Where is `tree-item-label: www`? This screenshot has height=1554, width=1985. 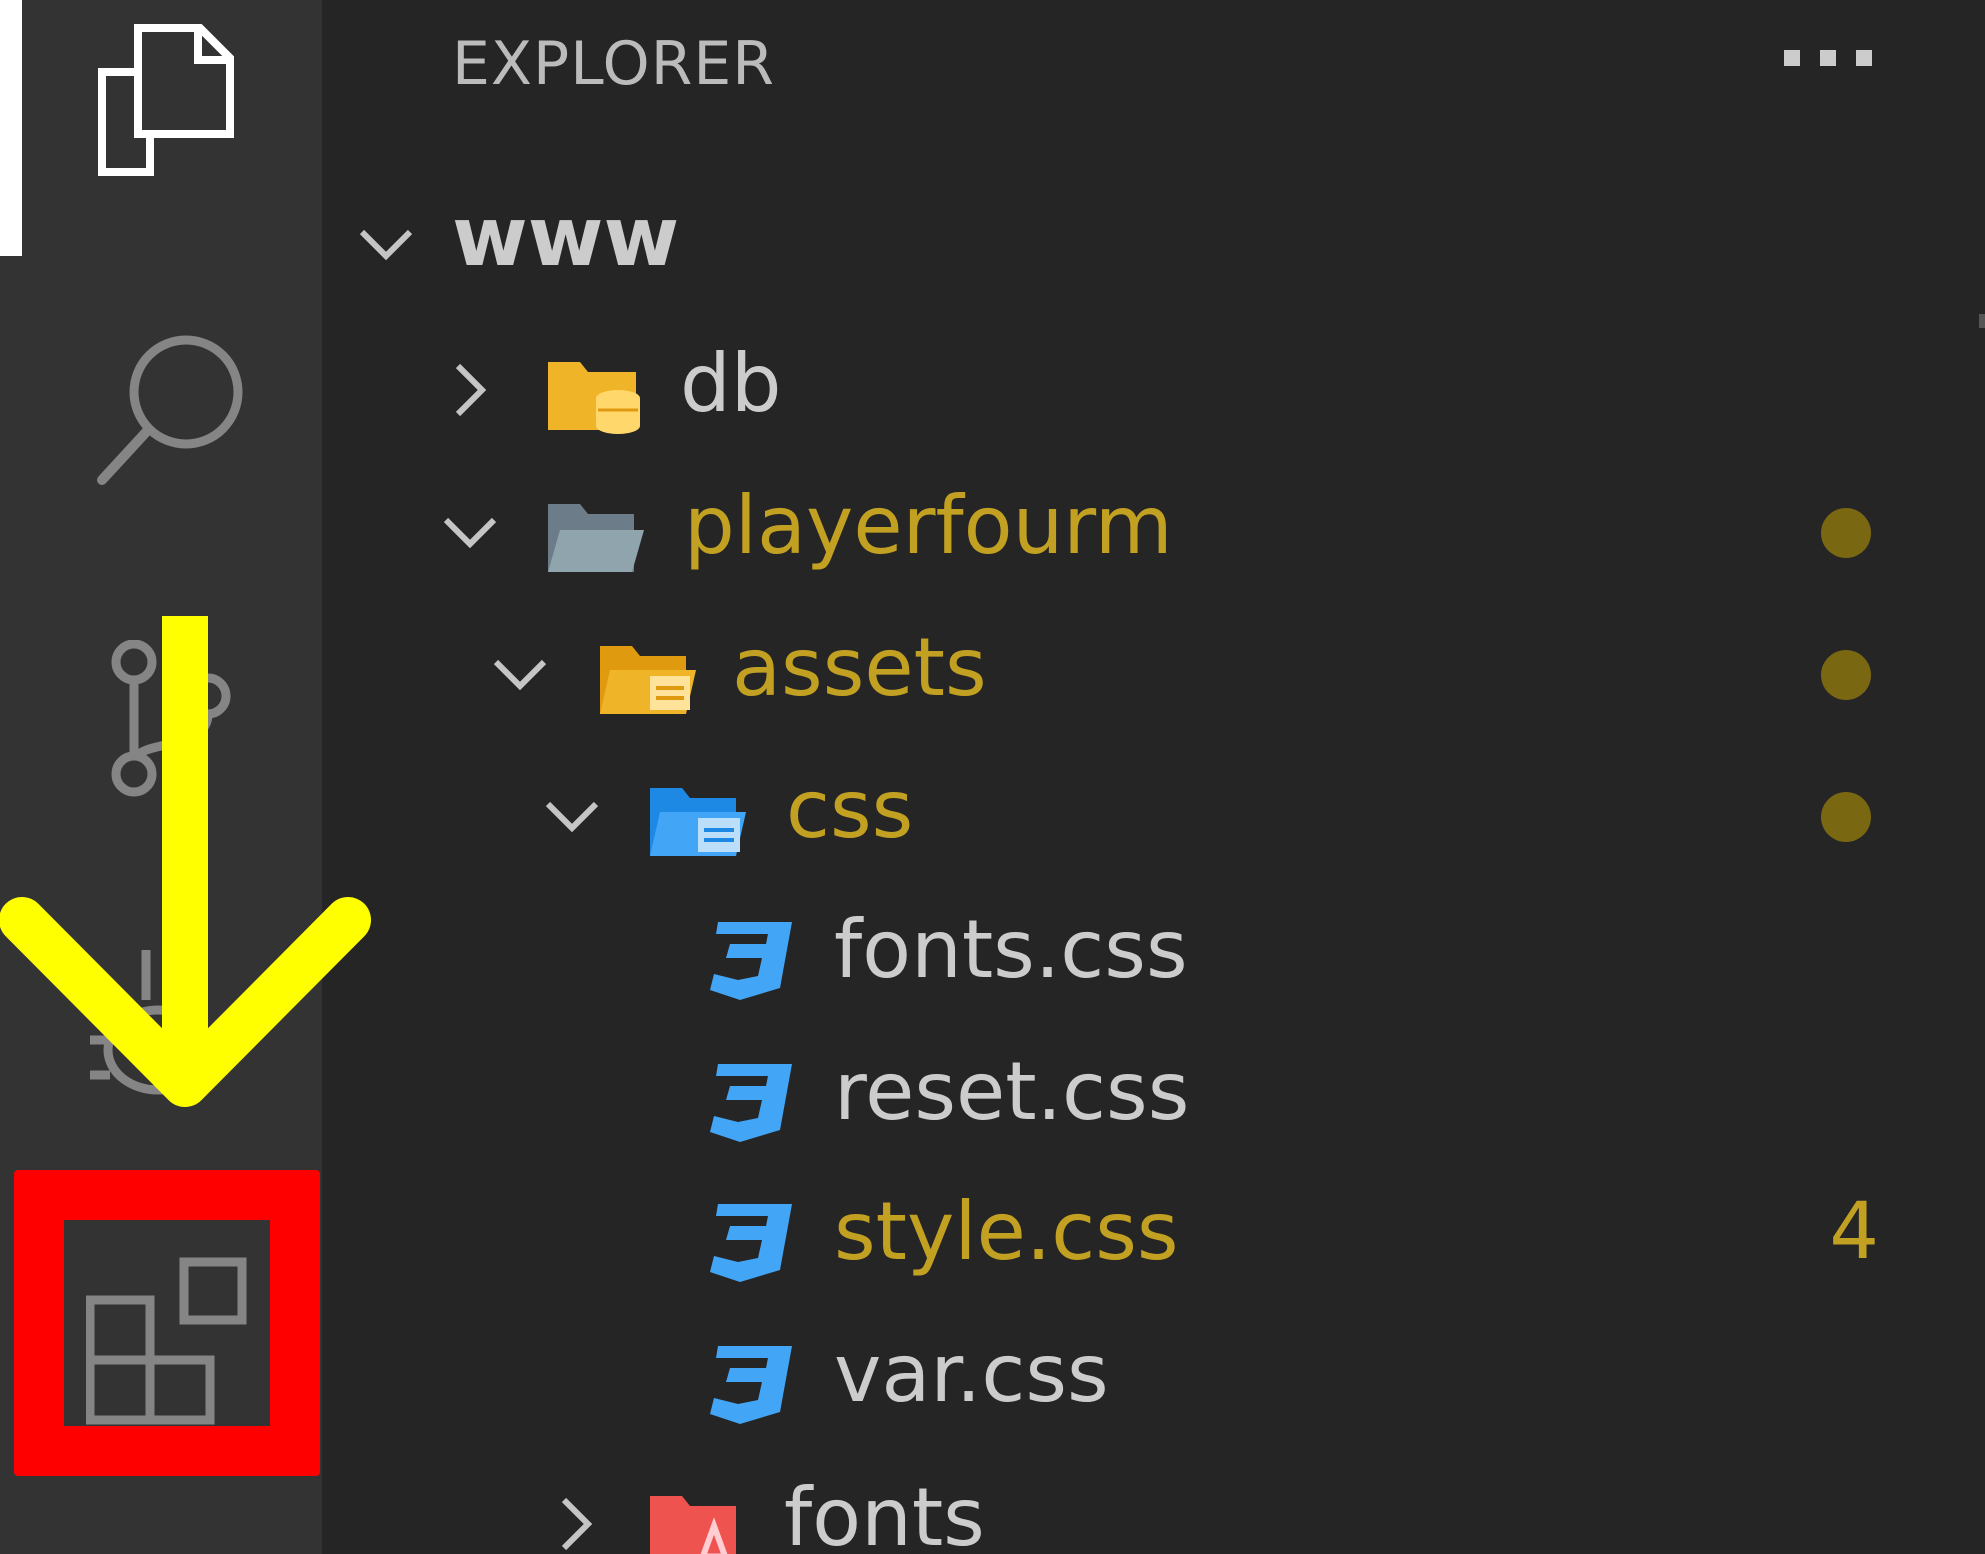
tree-item-label: www is located at coordinates (566, 237).